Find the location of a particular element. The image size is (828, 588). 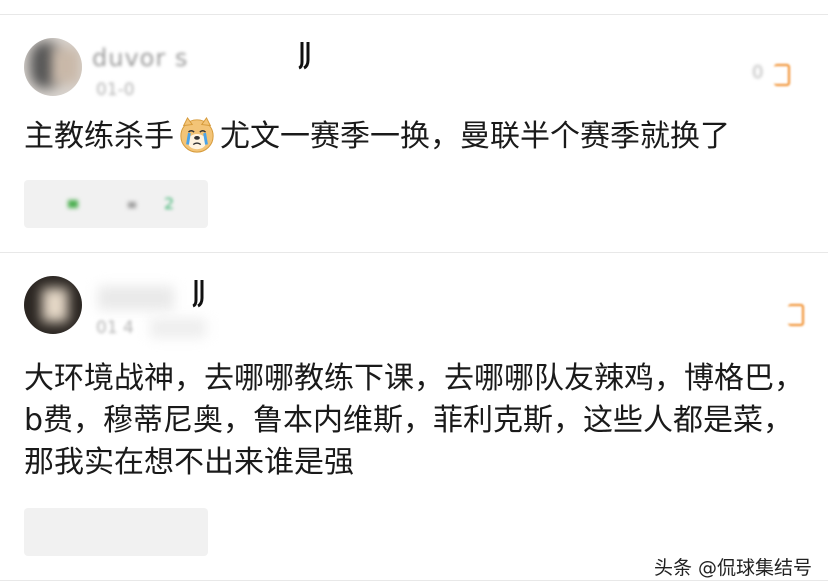

username-redacted is located at coordinates (136, 298).